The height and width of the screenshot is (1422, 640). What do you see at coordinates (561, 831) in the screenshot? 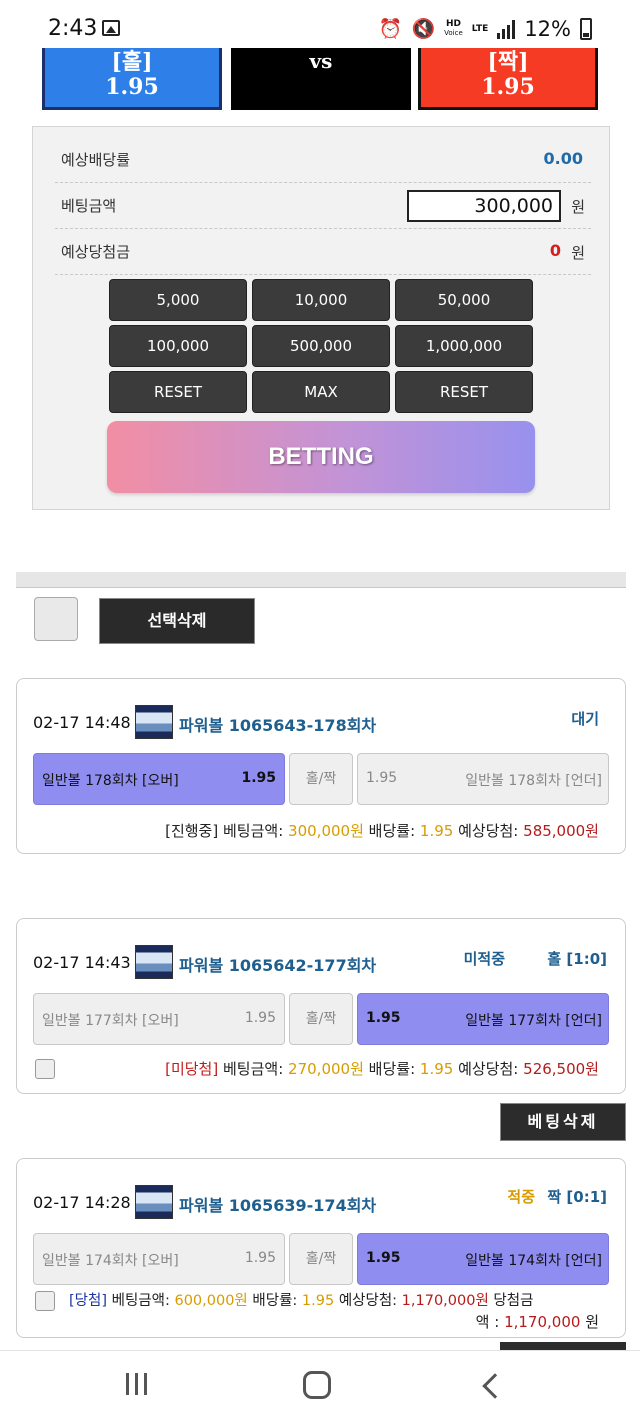
I see `bet-expected-win: 585,000원` at bounding box center [561, 831].